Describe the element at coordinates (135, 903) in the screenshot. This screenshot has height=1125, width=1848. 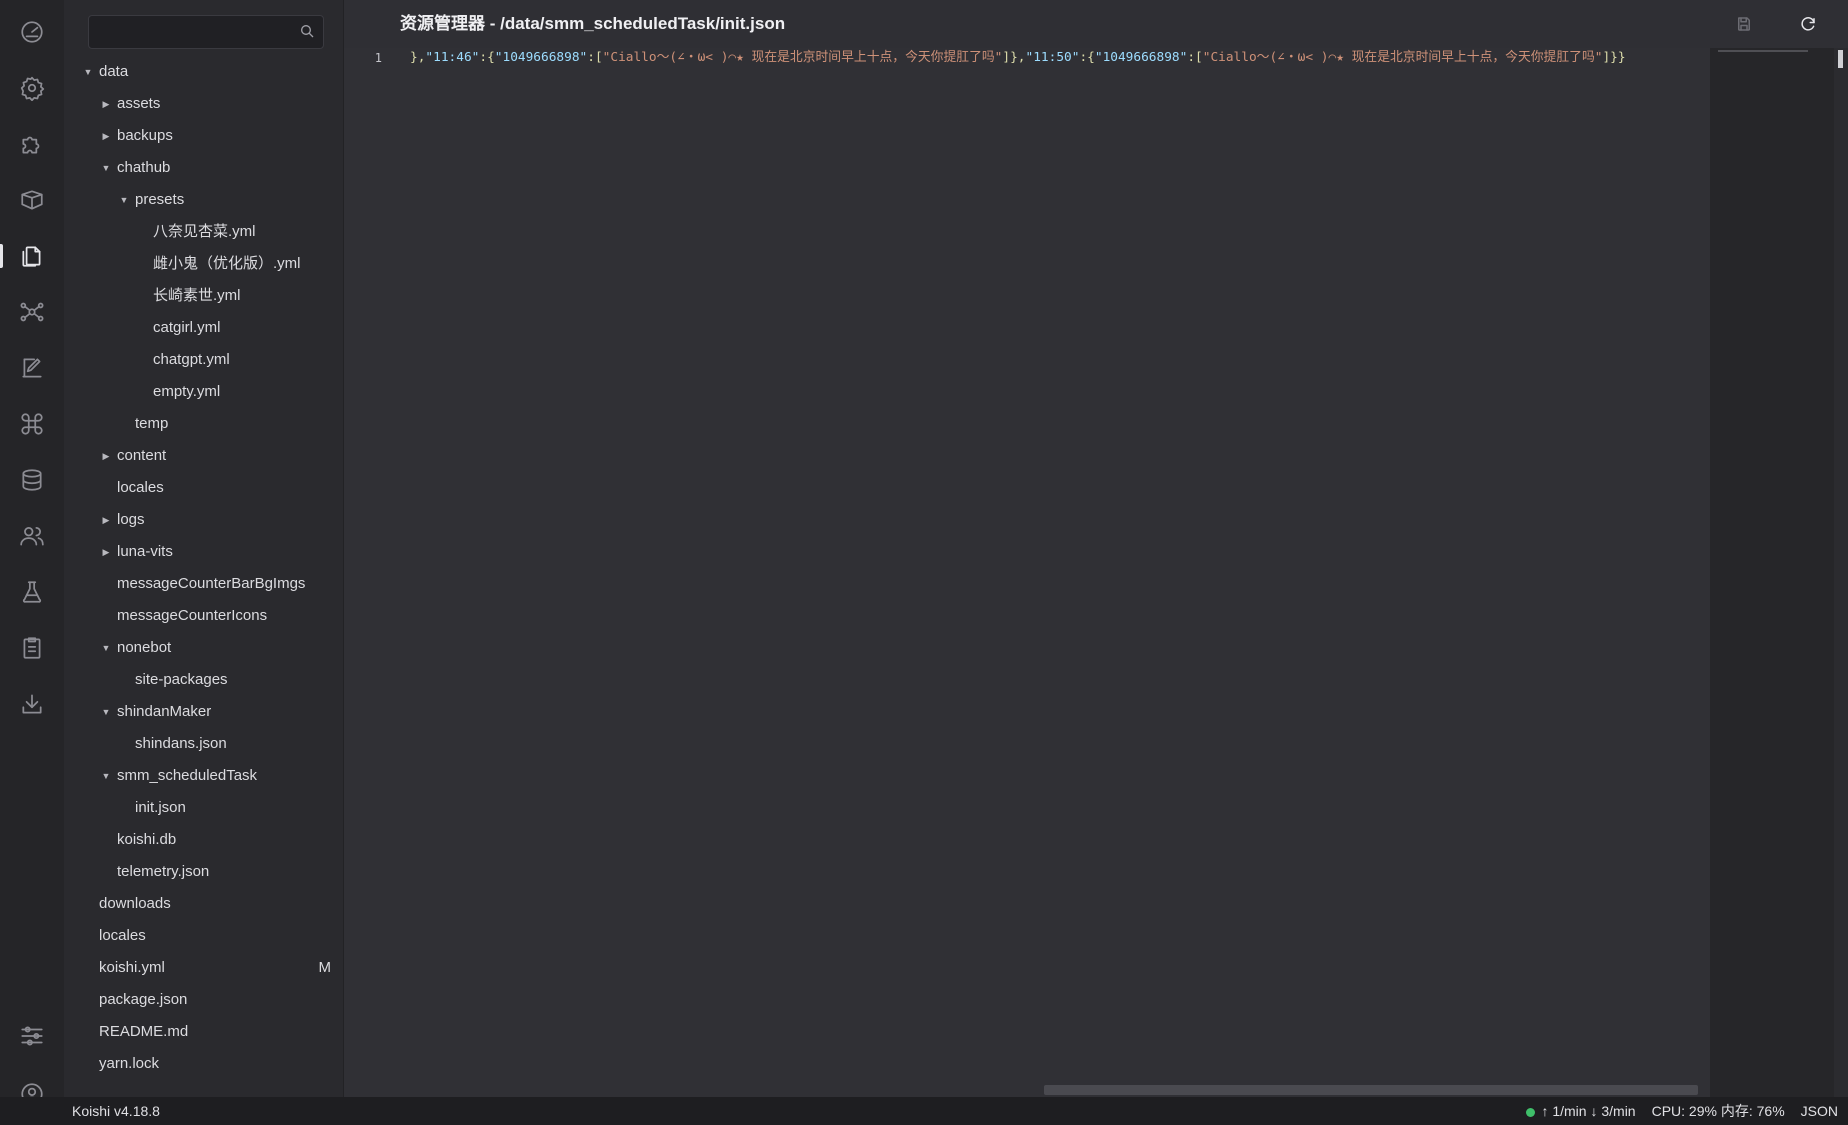
I see `tree-item-label: downloads` at that location.